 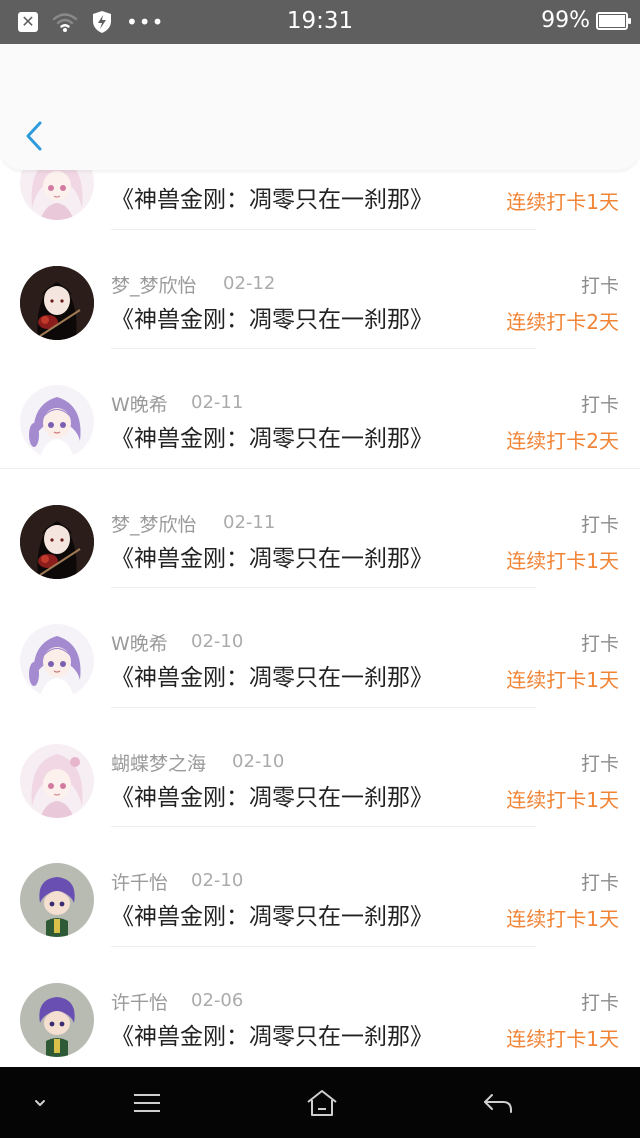 I want to click on list-item: 梦_梦欣怡 02-12 《神兽金刚：凋零只在一刹那》 打卡 连续打卡2天, so click(x=320, y=289).